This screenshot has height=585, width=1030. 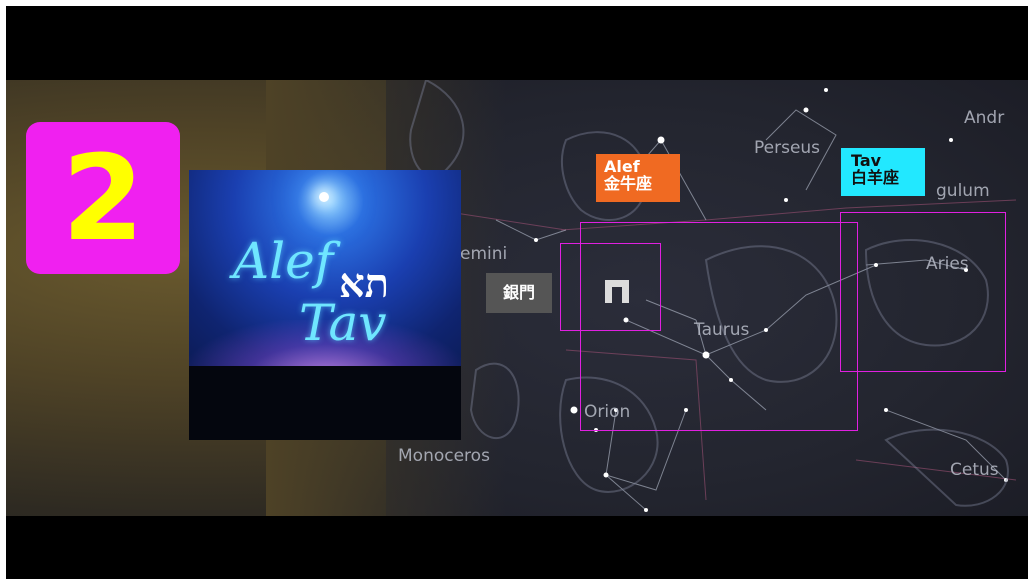 What do you see at coordinates (617, 291) in the screenshot?
I see `gate-pi-icon` at bounding box center [617, 291].